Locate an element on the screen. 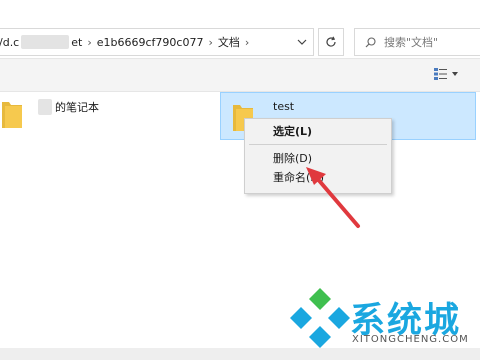 This screenshot has width=480, height=360. folder-icon is located at coordinates (12, 113).